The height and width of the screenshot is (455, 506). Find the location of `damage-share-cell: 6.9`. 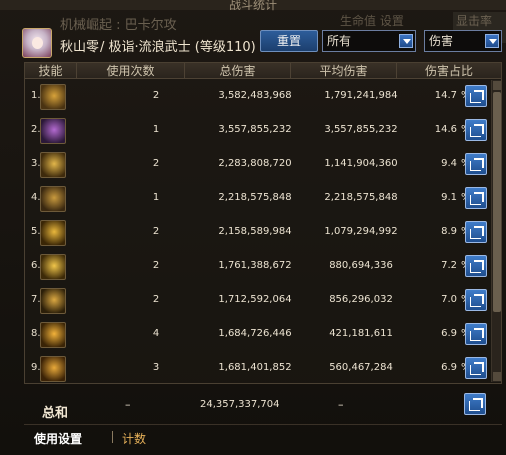

damage-share-cell: 6.9 is located at coordinates (449, 333).